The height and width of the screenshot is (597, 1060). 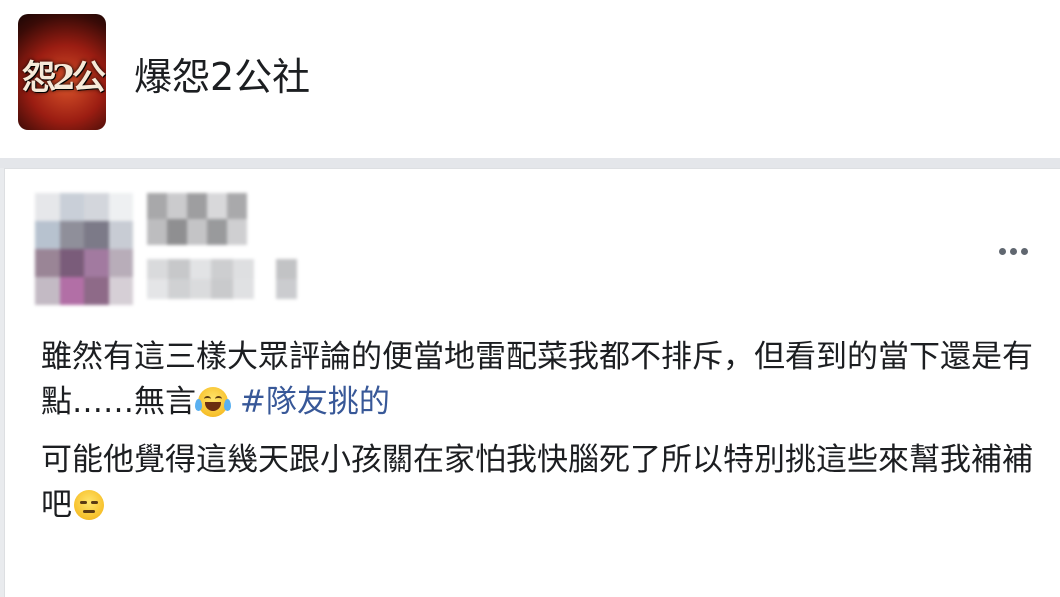 I want to click on author-name-pixelated, so click(x=197, y=219).